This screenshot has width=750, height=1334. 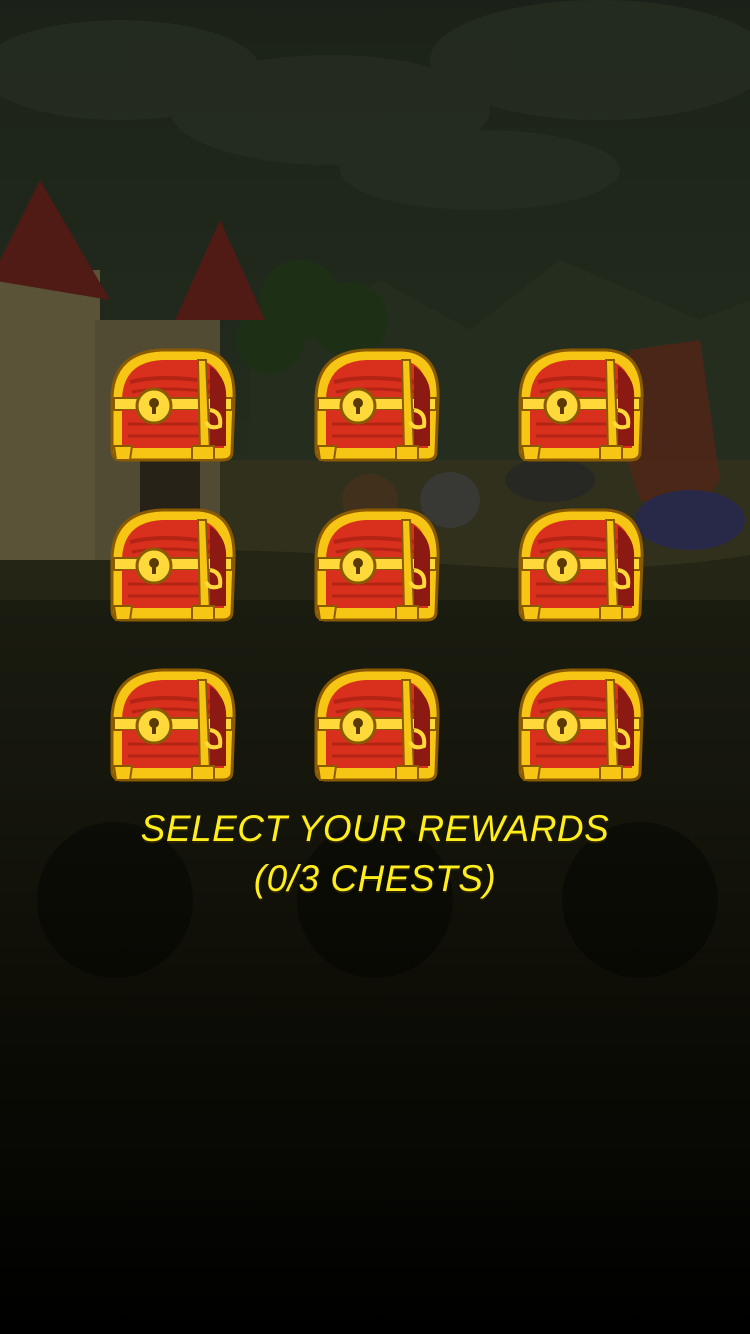 I want to click on reward-title: SELECT YOUR REWARDS, so click(x=375, y=828).